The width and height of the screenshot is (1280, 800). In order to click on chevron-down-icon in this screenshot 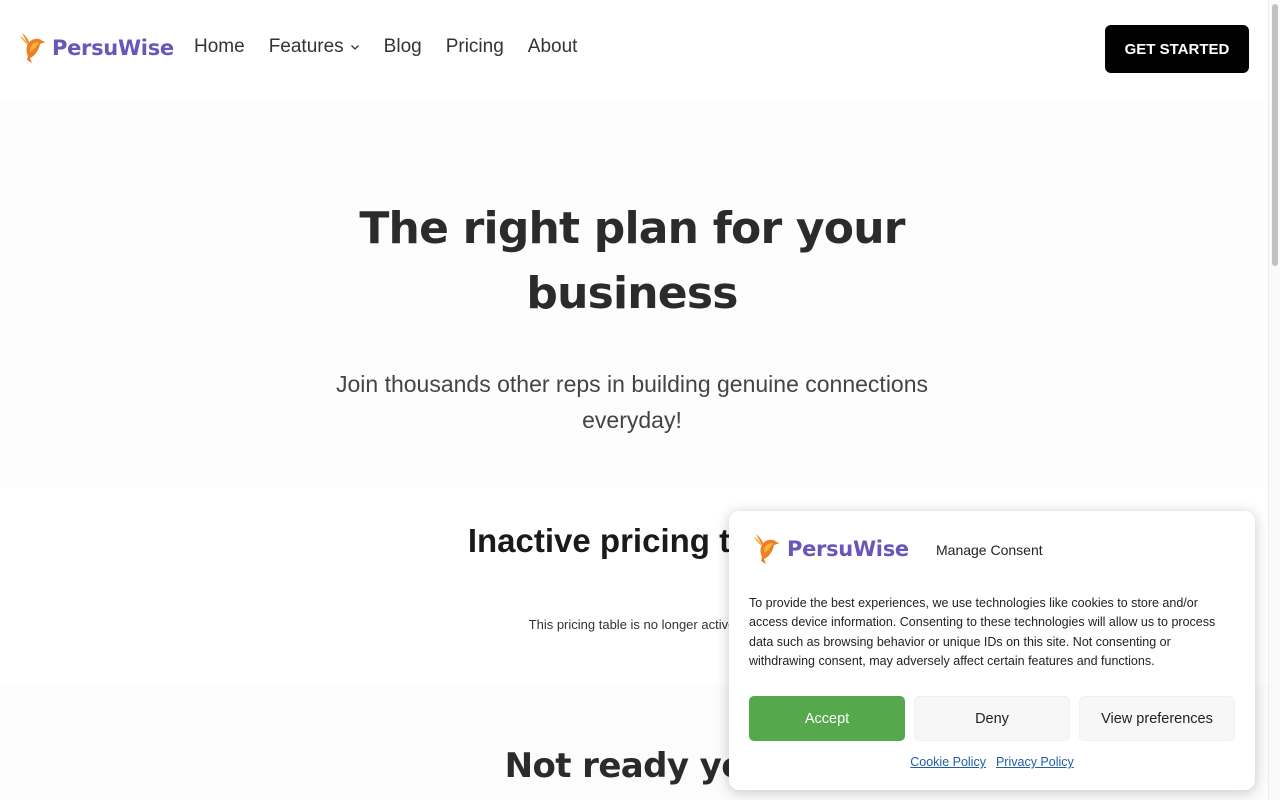, I will do `click(354, 47)`.